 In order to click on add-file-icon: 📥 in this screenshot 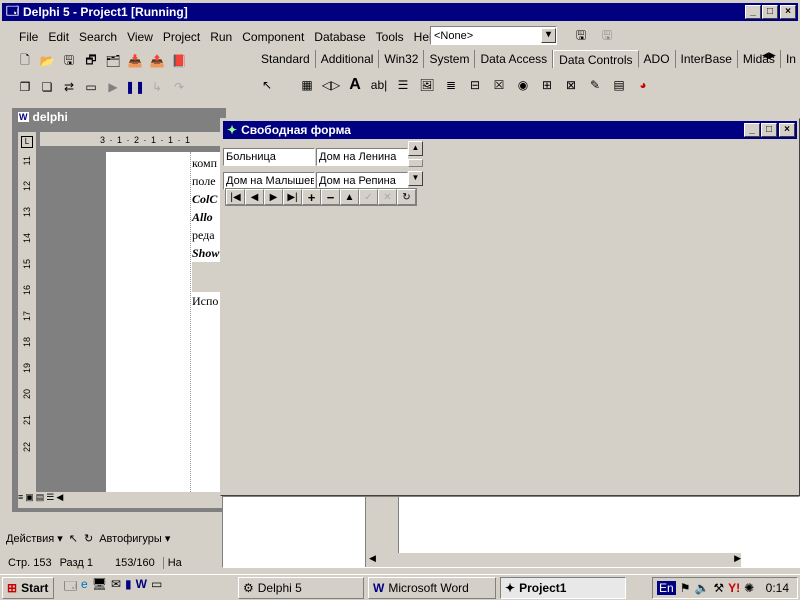, I will do `click(135, 61)`.